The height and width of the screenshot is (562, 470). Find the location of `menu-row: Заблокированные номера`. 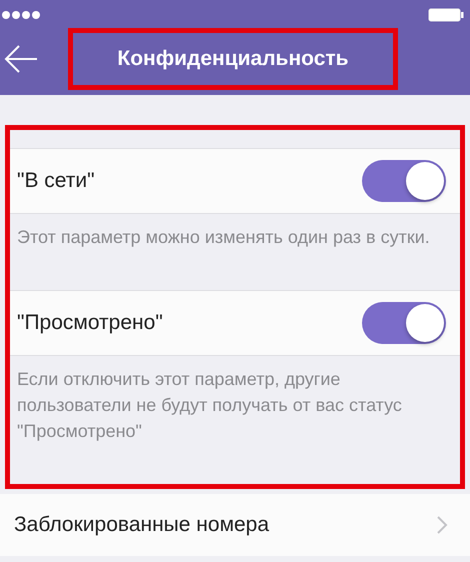

menu-row: Заблокированные номера is located at coordinates (235, 525).